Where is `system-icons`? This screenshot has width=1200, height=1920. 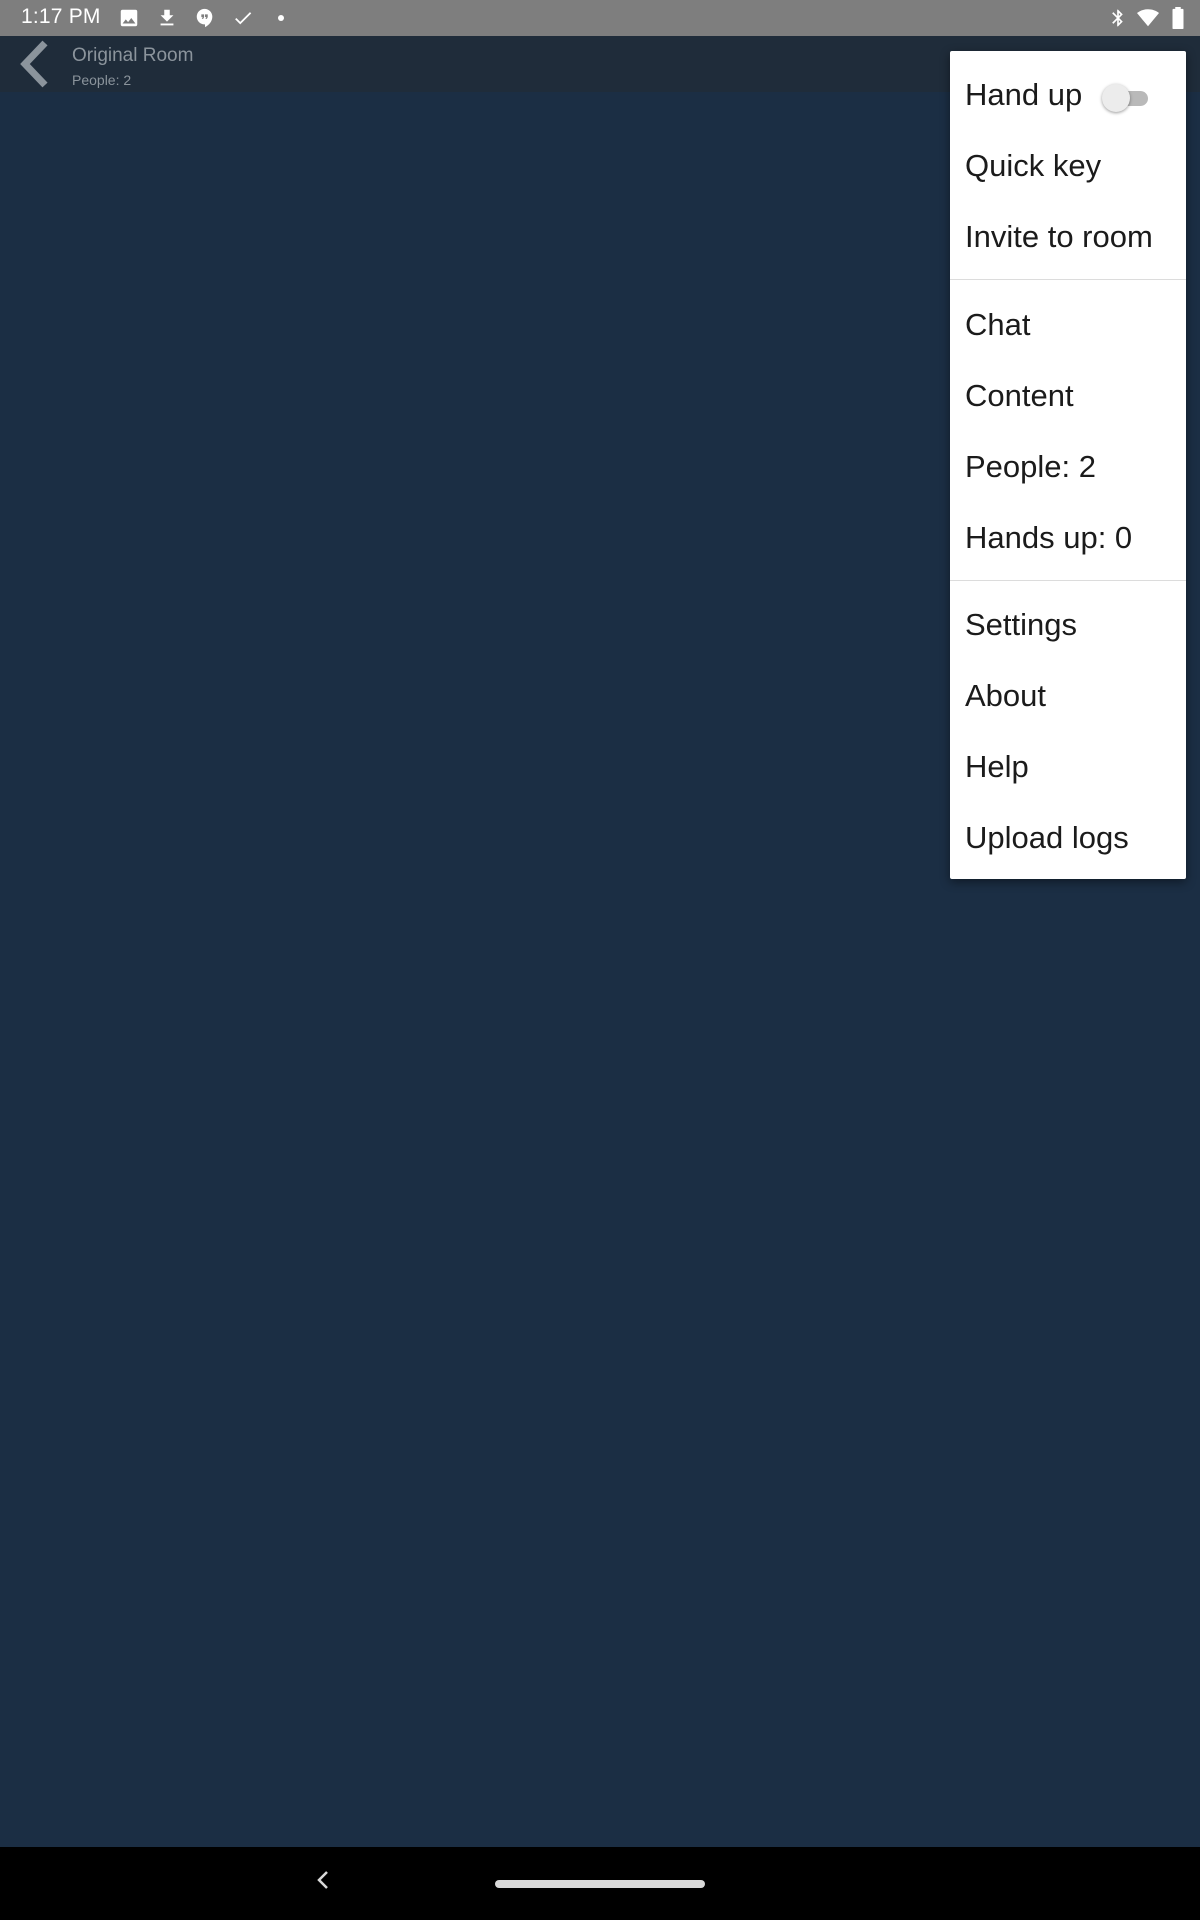
system-icons is located at coordinates (1145, 18).